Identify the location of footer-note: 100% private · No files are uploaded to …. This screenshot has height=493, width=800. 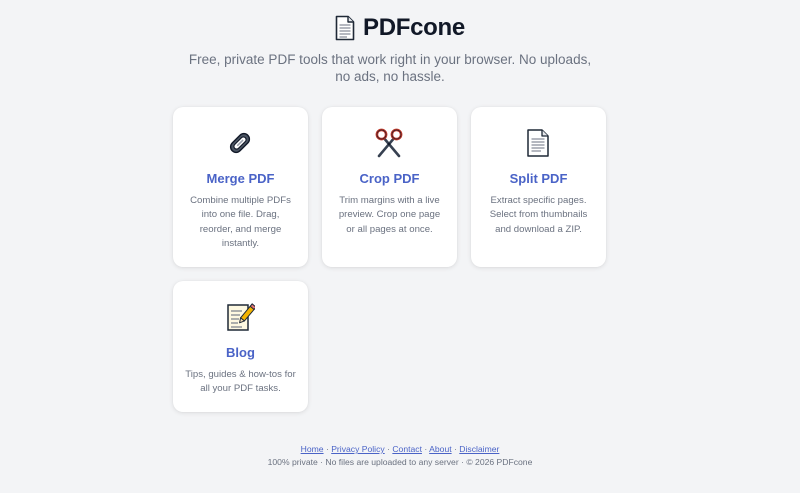
(400, 462).